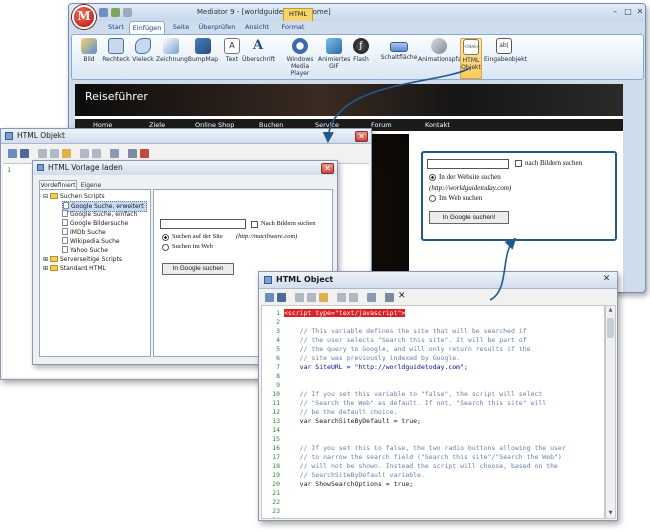 This screenshot has height=532, width=650. Describe the element at coordinates (278, 385) in the screenshot. I see `line-number: 9` at that location.